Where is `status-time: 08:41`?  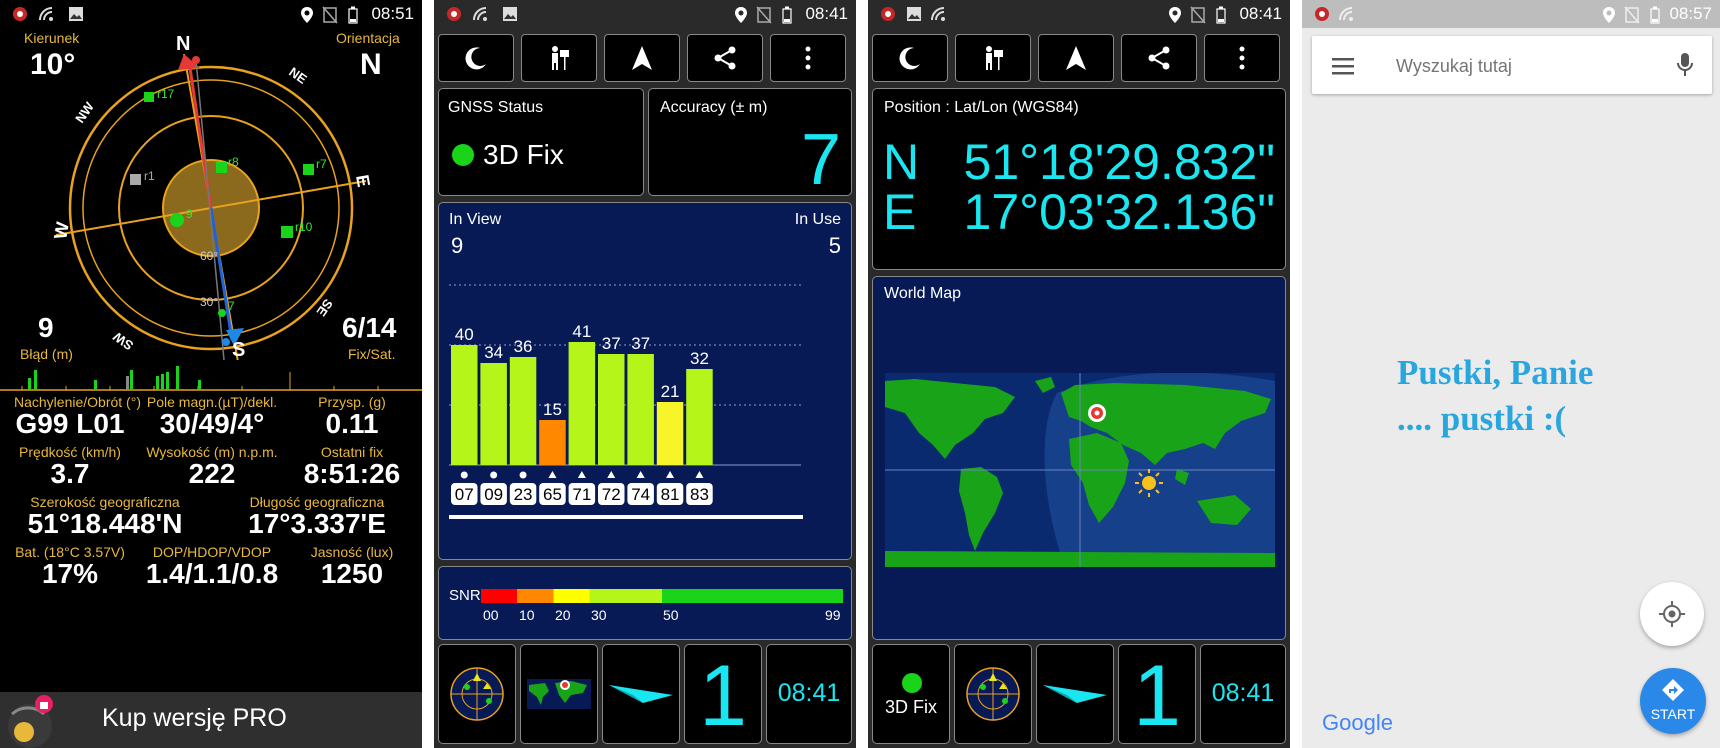 status-time: 08:41 is located at coordinates (1260, 13).